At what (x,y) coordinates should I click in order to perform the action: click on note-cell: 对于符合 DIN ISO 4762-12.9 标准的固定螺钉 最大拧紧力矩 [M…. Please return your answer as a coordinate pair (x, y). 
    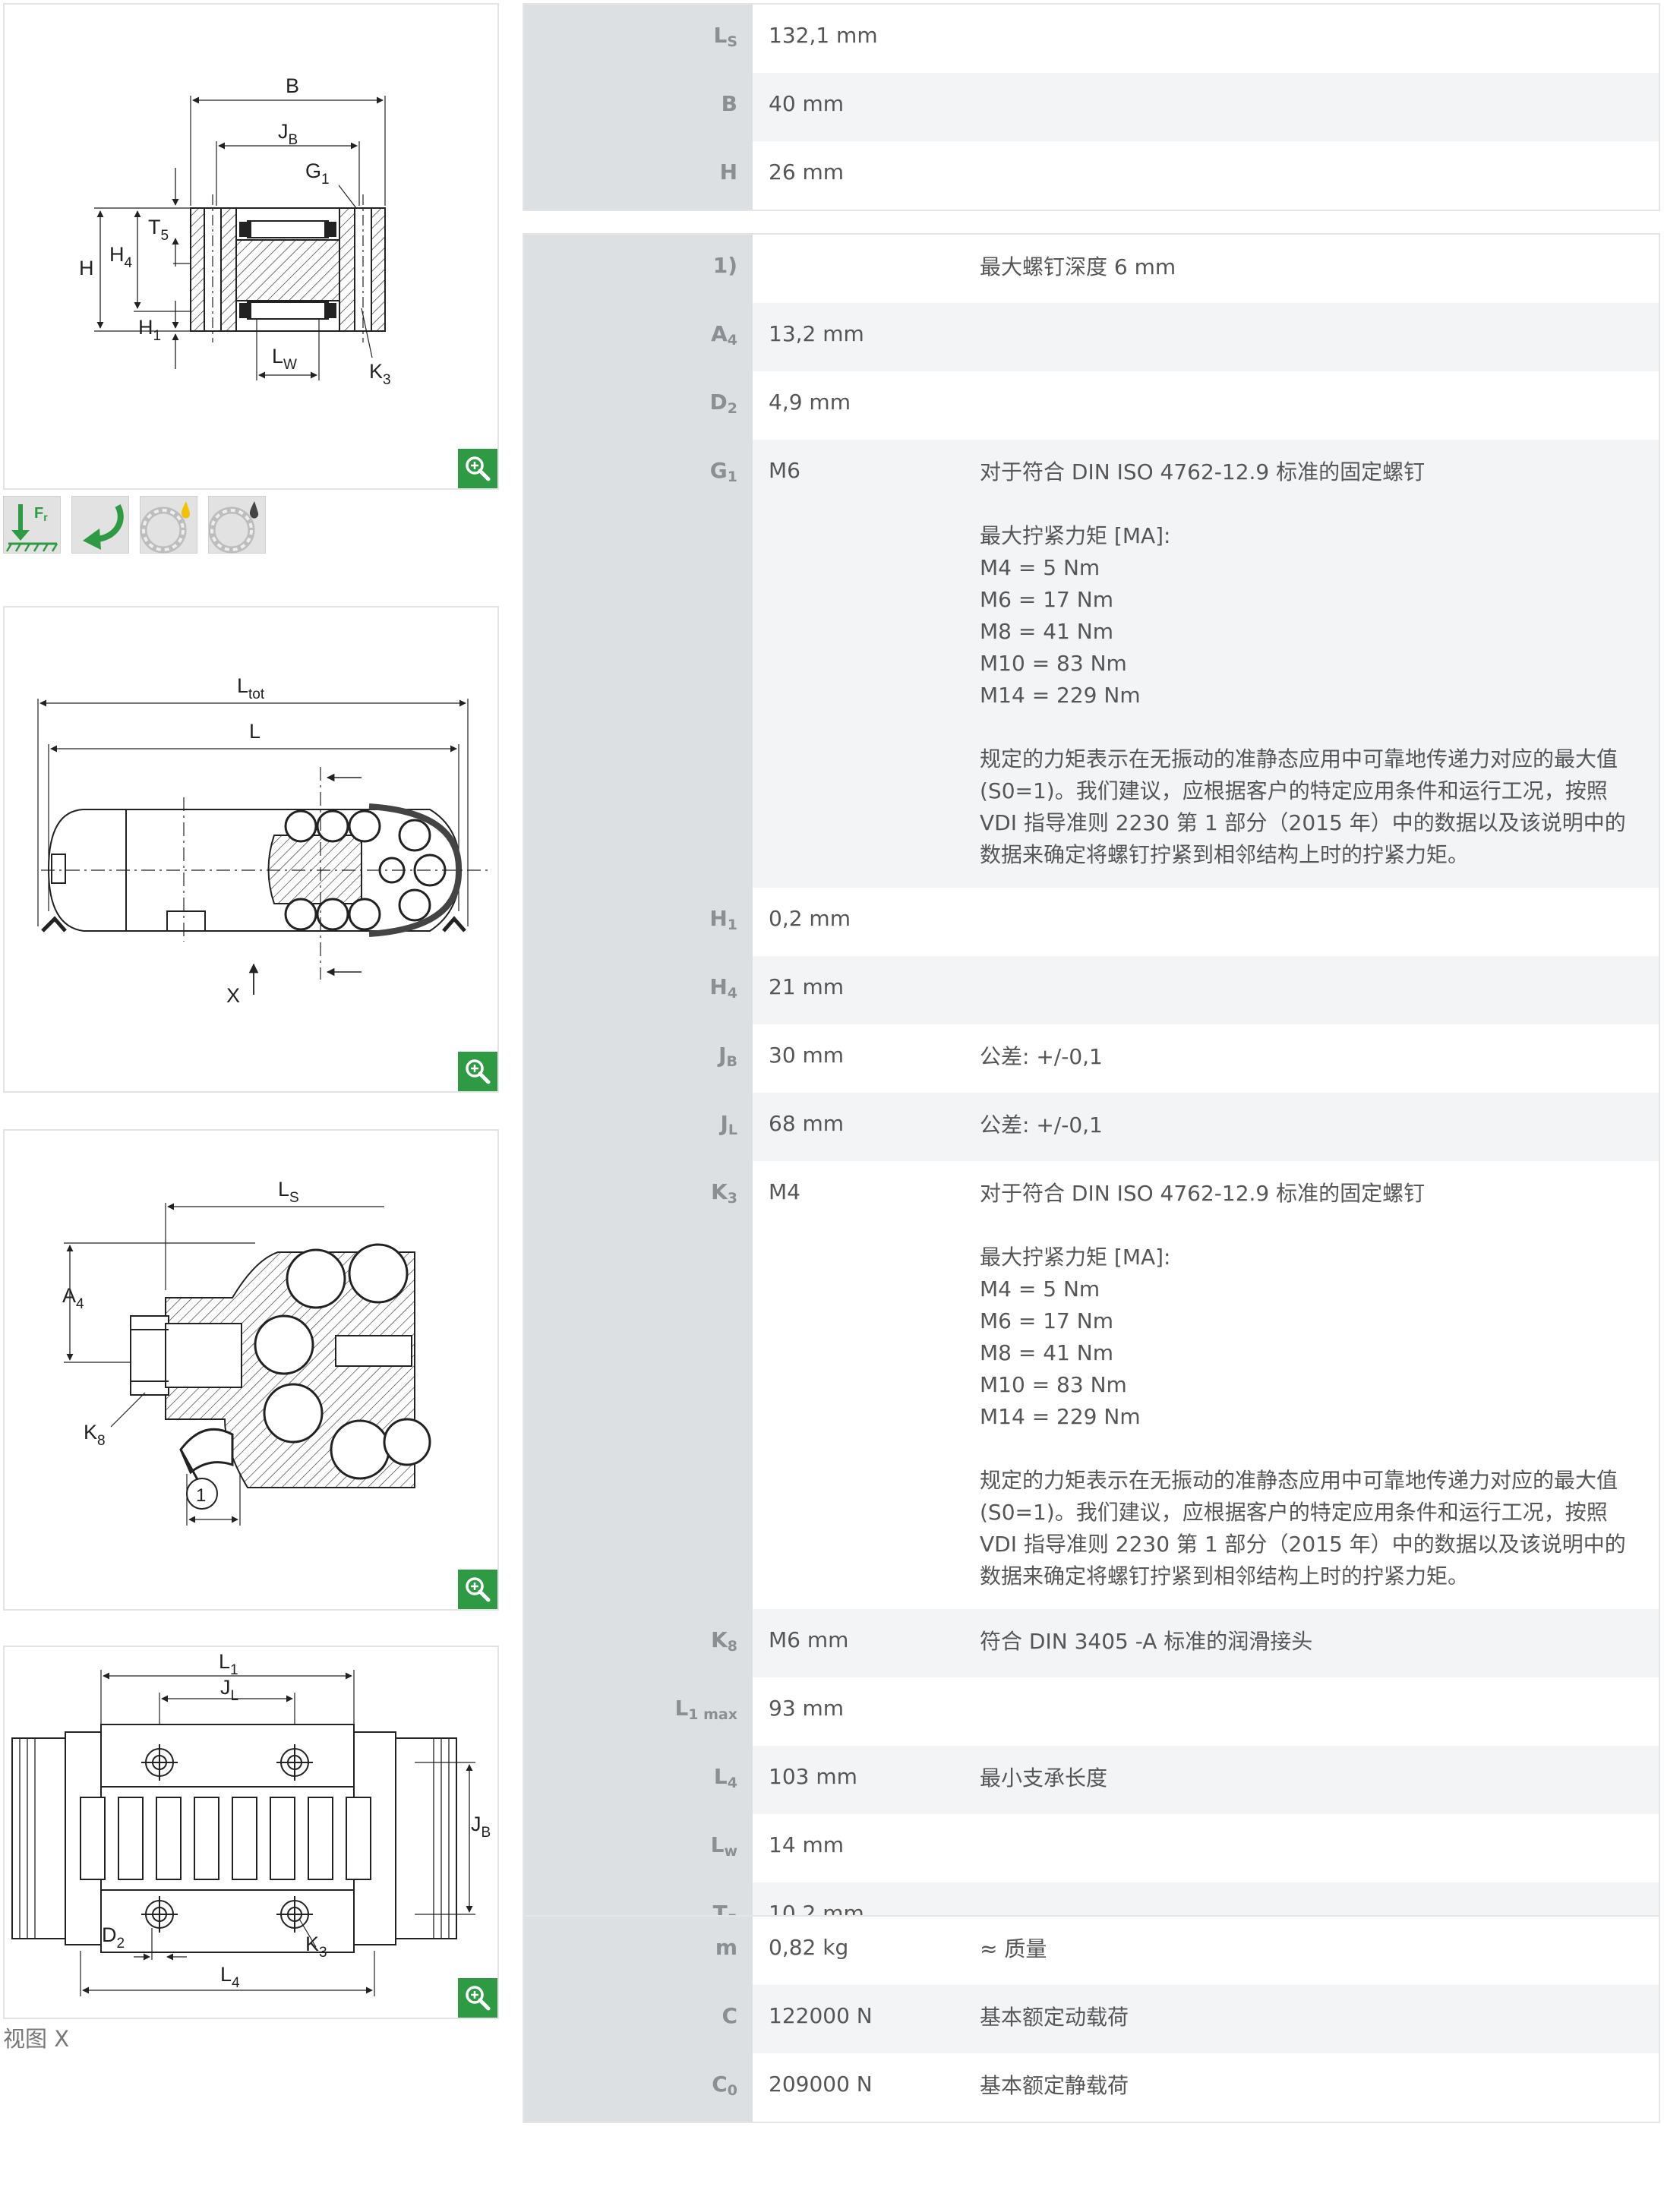
    Looking at the image, I should click on (1319, 664).